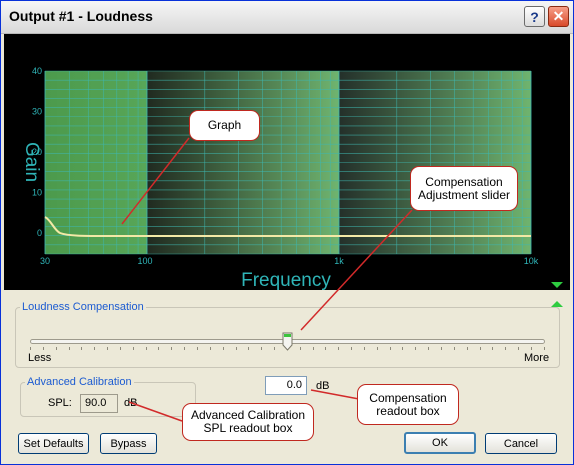 The image size is (574, 465). Describe the element at coordinates (53, 443) in the screenshot. I see `set-defaults-button: Set Defaults` at that location.